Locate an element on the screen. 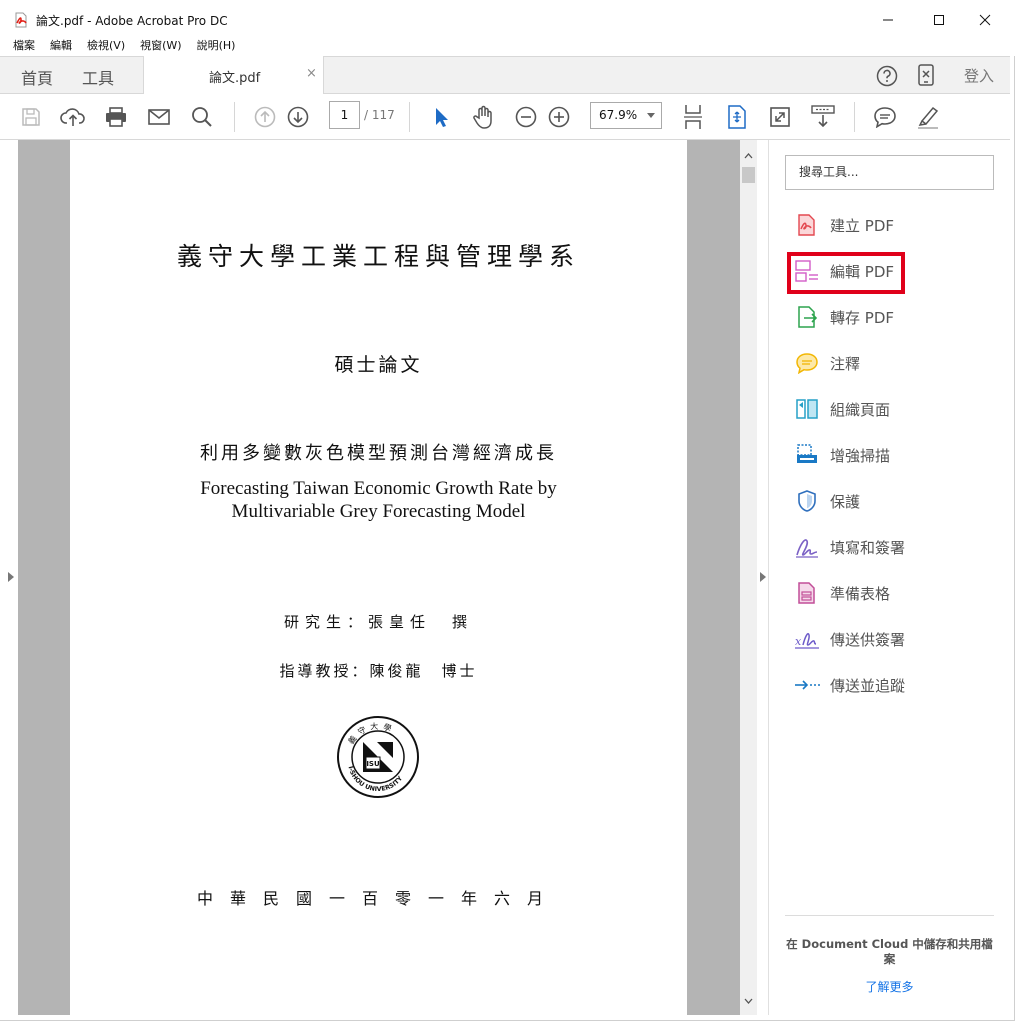  zoom-out-button is located at coordinates (526, 117).